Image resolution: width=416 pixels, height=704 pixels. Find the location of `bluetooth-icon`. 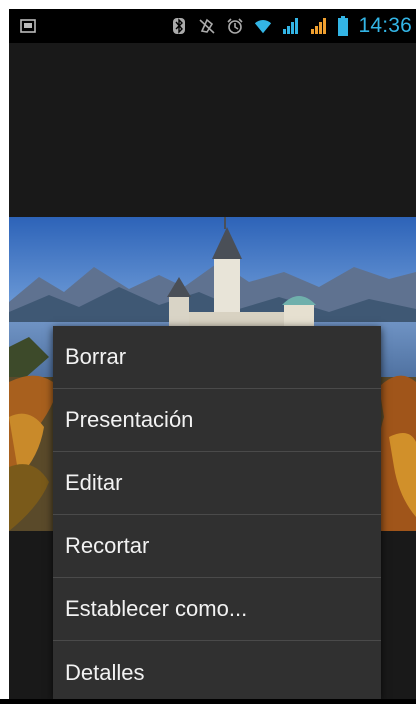

bluetooth-icon is located at coordinates (179, 26).